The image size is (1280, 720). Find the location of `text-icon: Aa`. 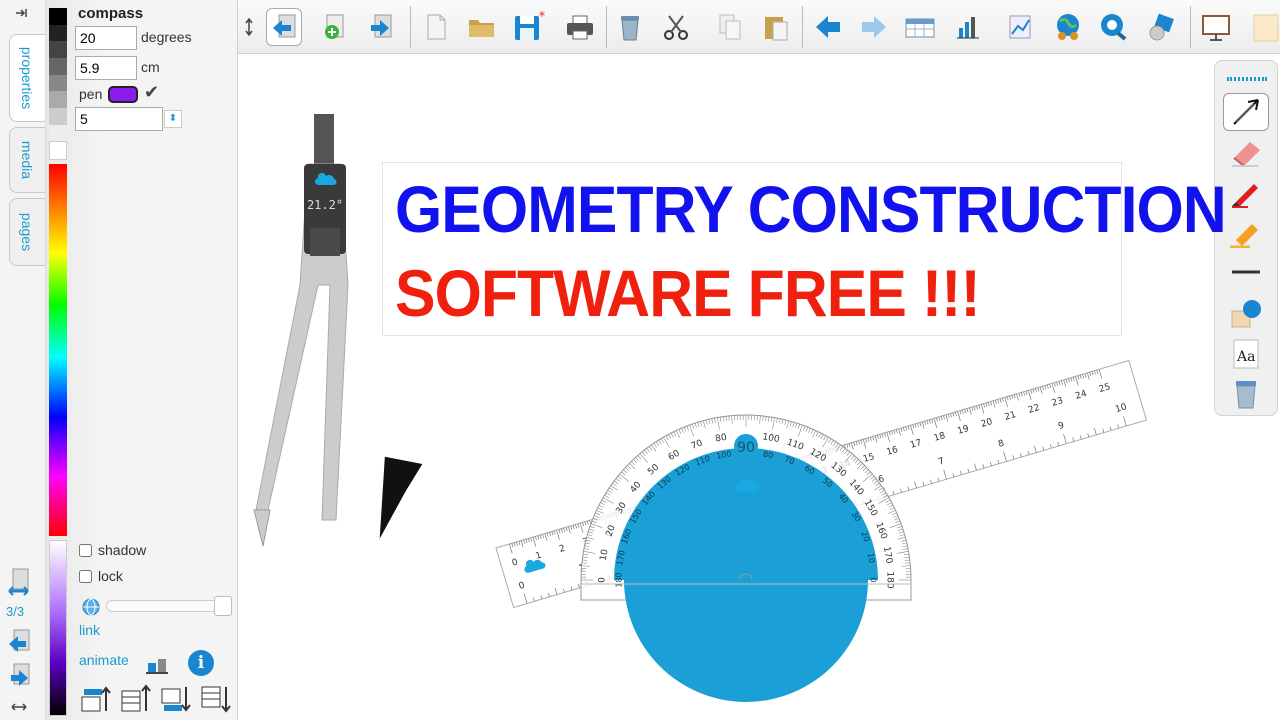

text-icon: Aa is located at coordinates (1246, 354).